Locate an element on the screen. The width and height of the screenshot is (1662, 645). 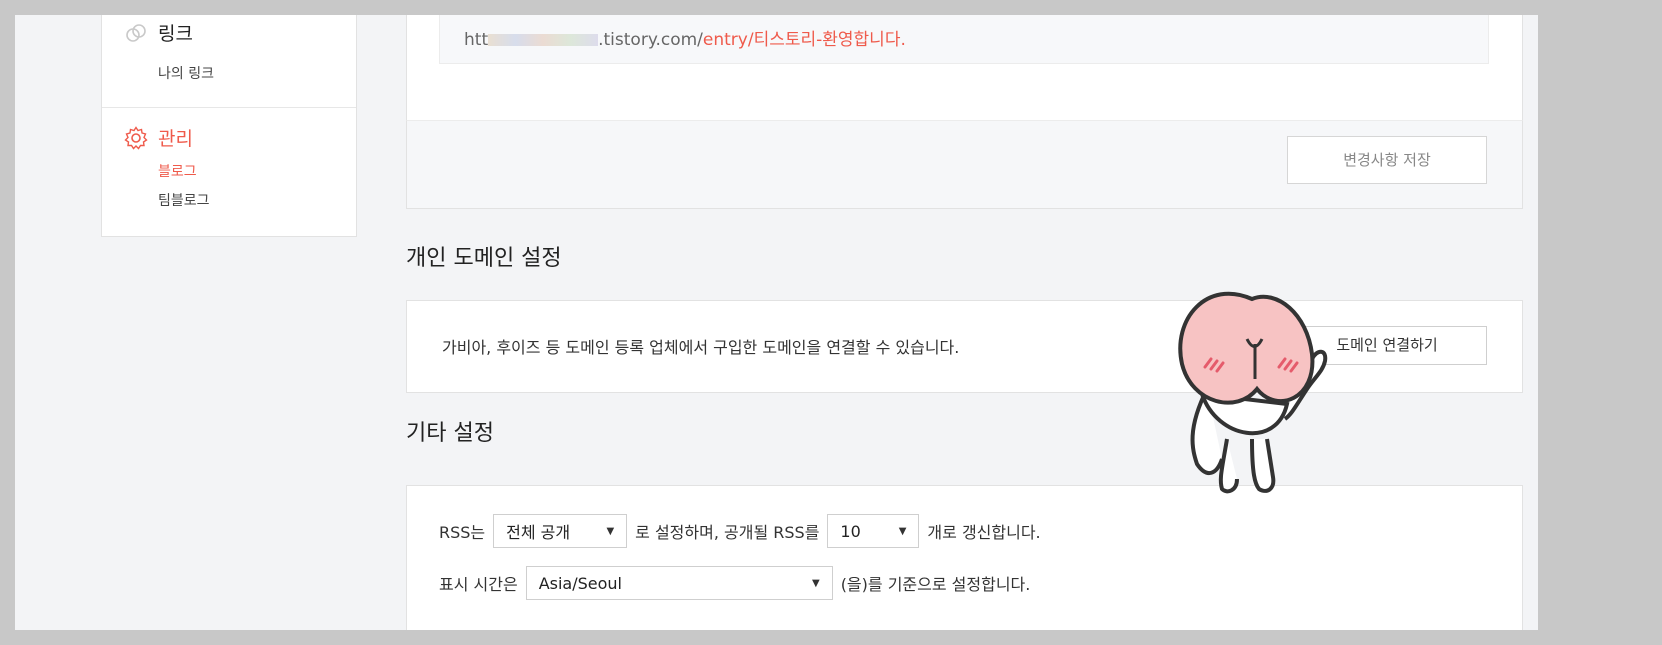
rss-count-value: 10 is located at coordinates (850, 531).